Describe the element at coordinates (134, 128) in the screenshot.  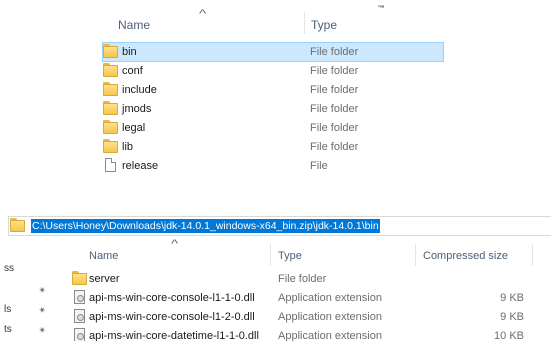
I see `file-name: legal` at that location.